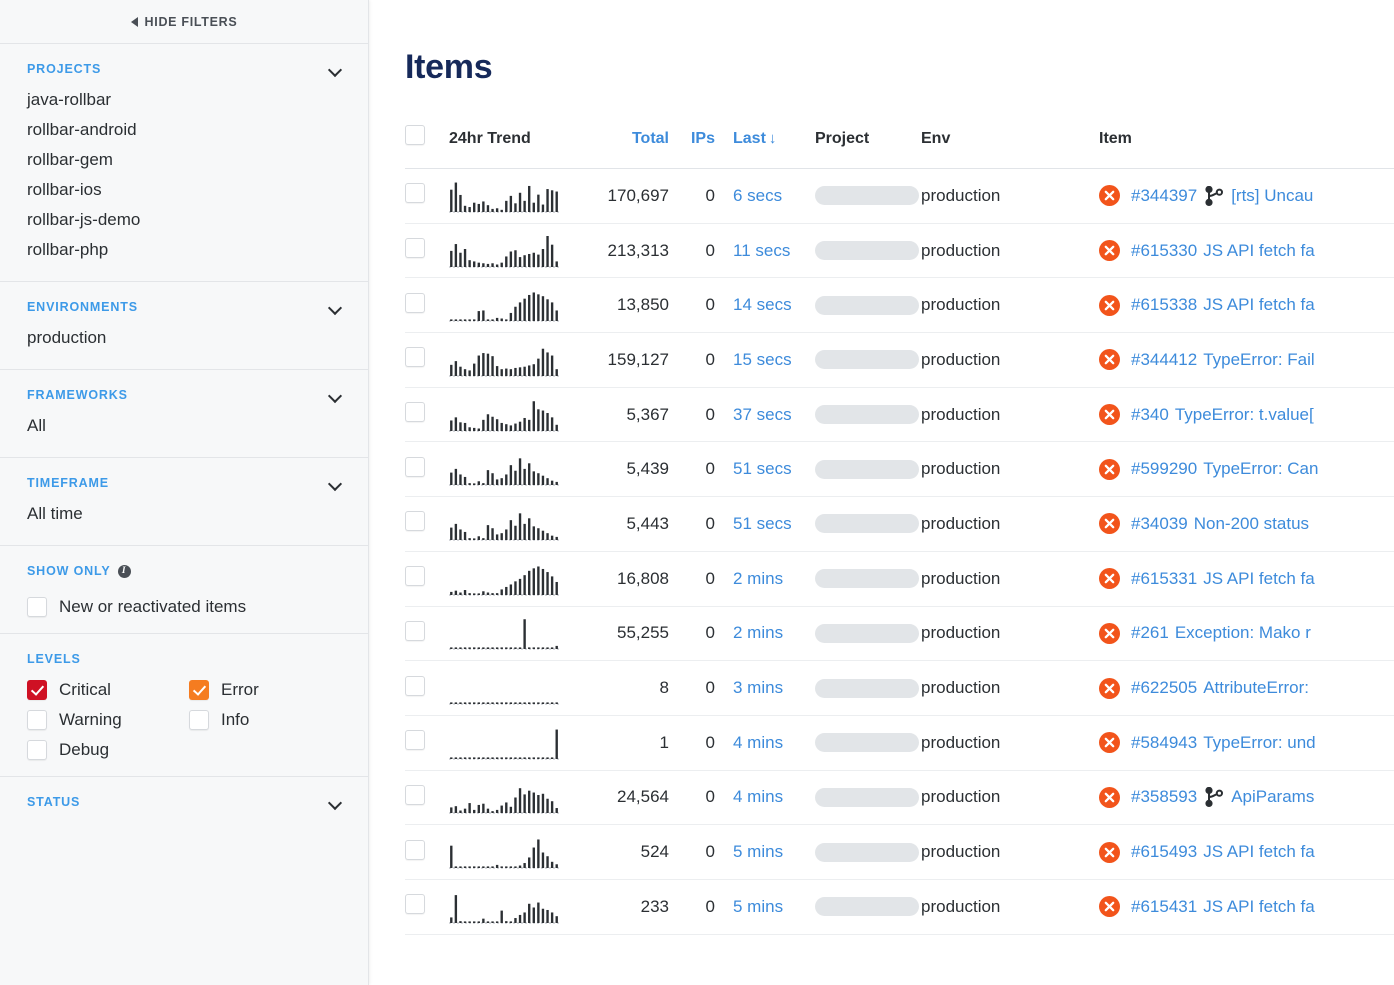  I want to click on item-id-link: #344412, so click(1164, 360).